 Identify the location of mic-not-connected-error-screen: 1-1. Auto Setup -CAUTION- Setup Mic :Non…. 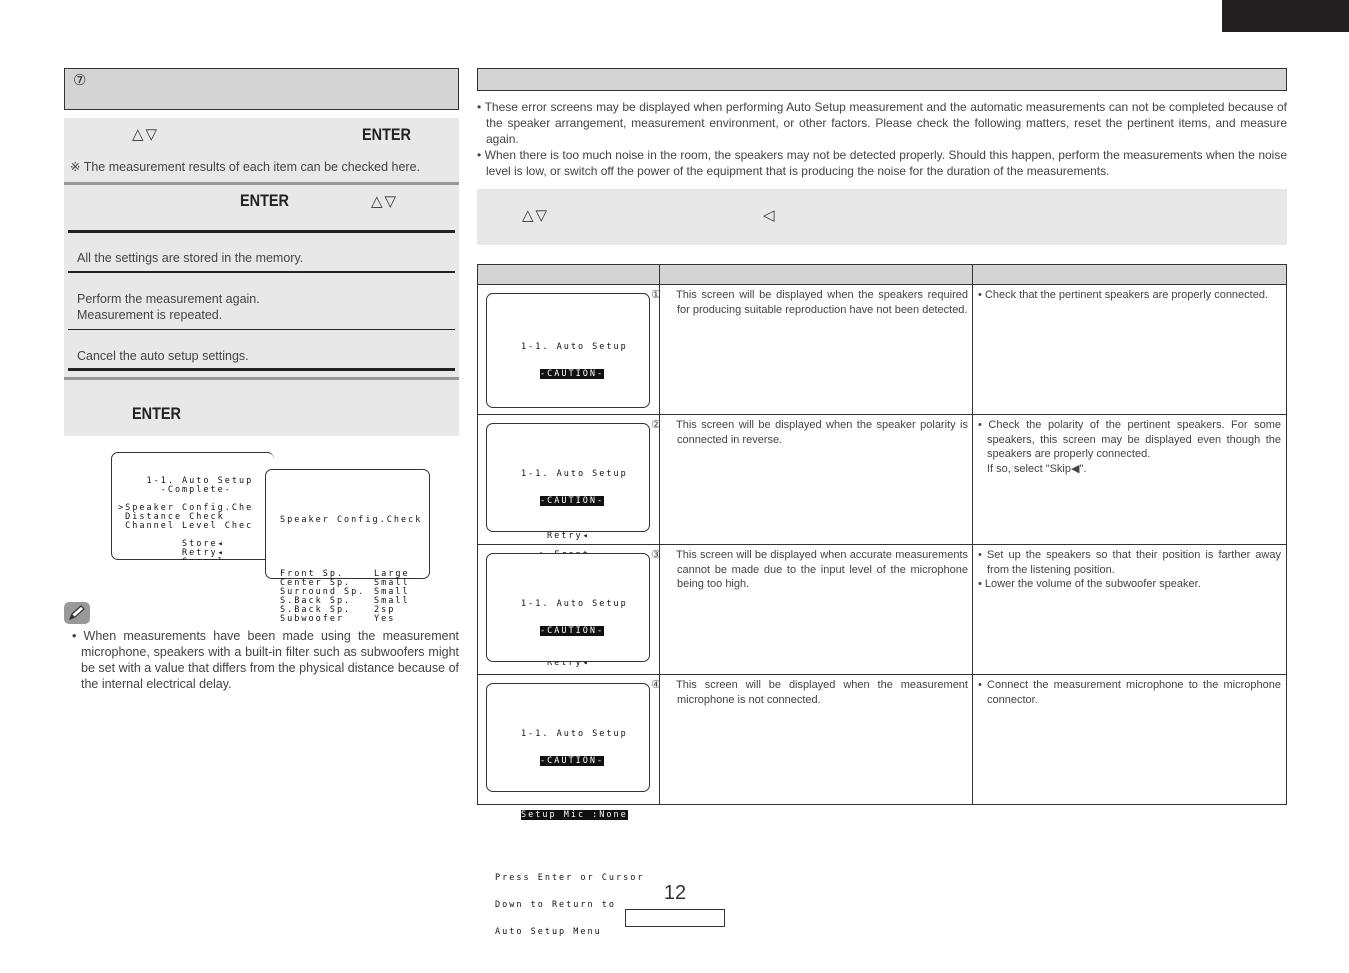
(568, 810).